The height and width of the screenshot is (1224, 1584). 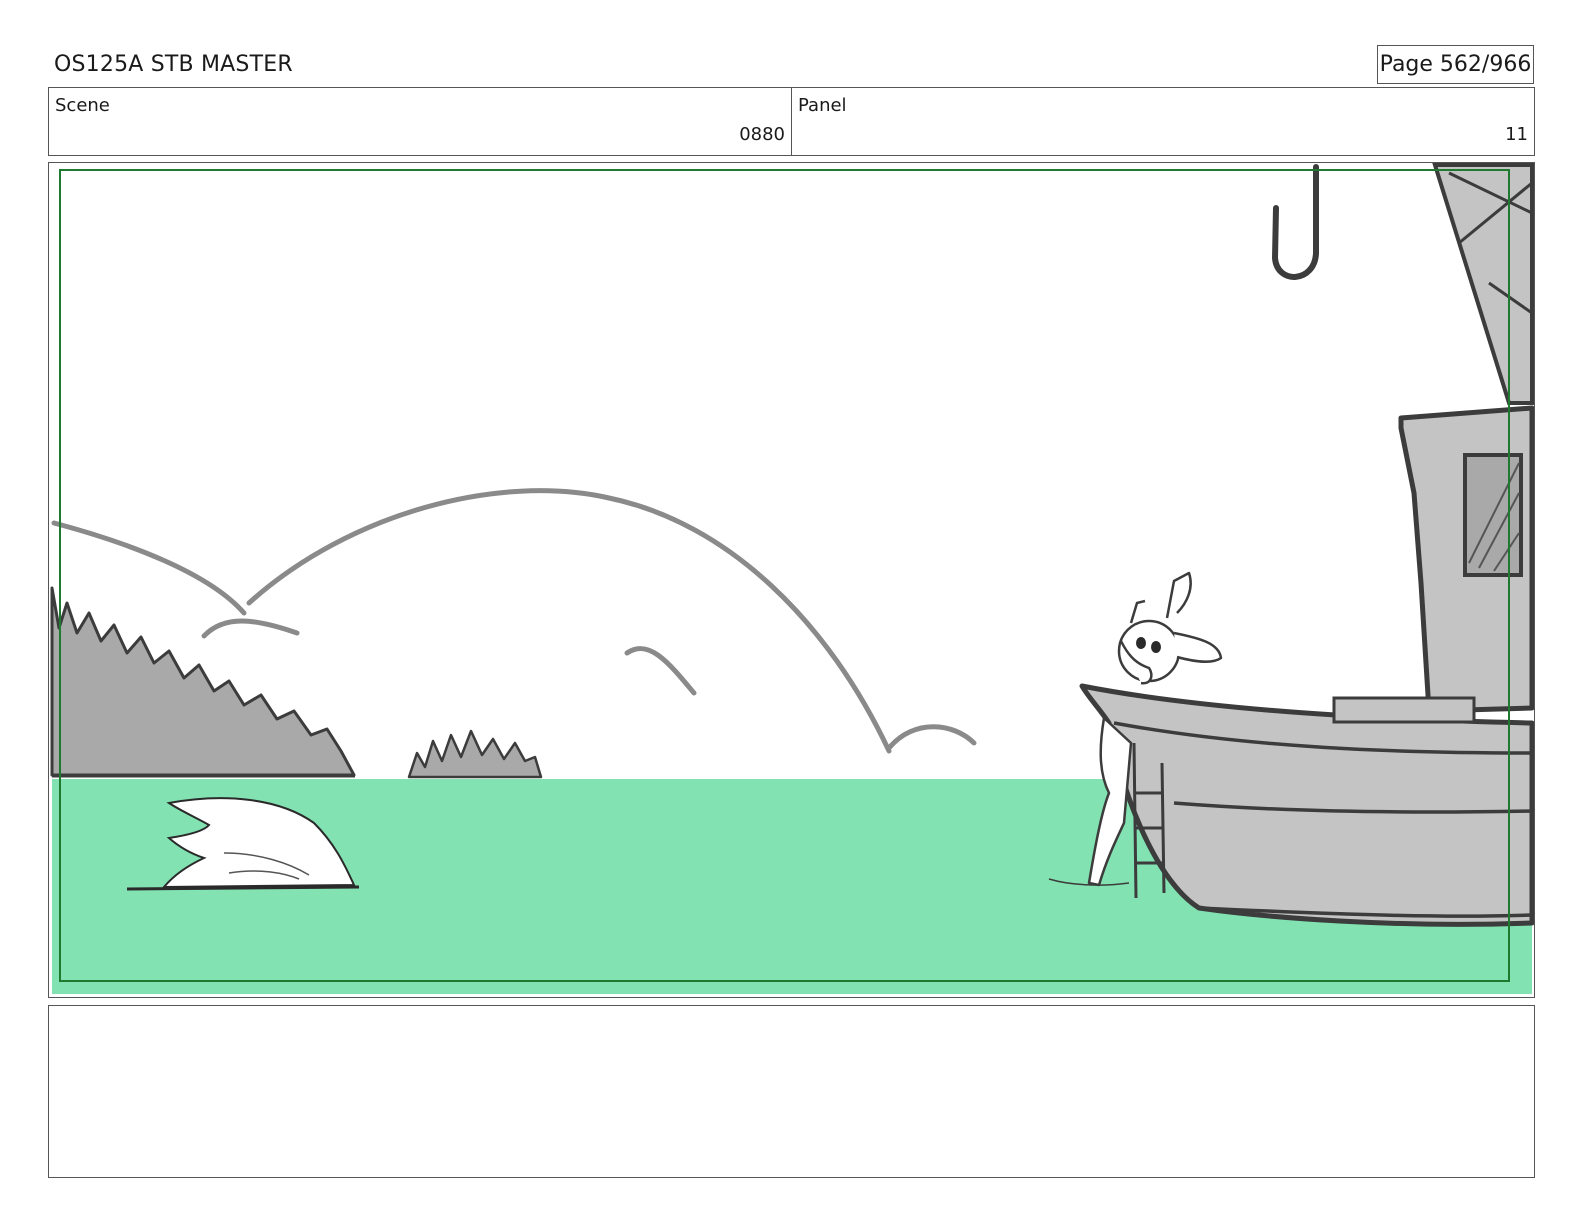 I want to click on scene-label: Scene, so click(x=82, y=105).